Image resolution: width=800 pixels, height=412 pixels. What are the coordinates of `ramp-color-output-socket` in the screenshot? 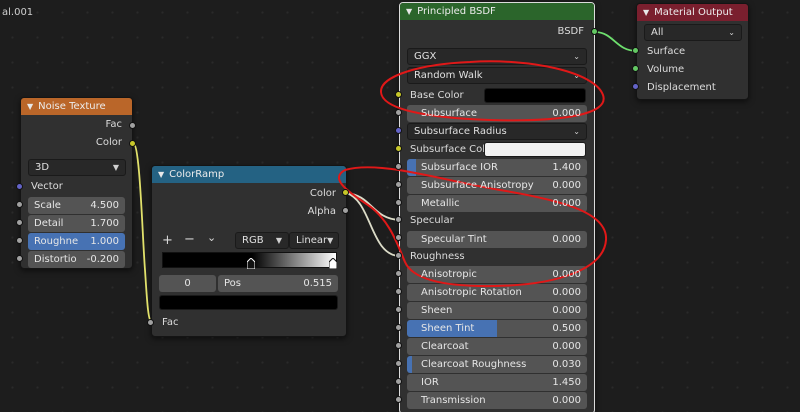 It's located at (345, 192).